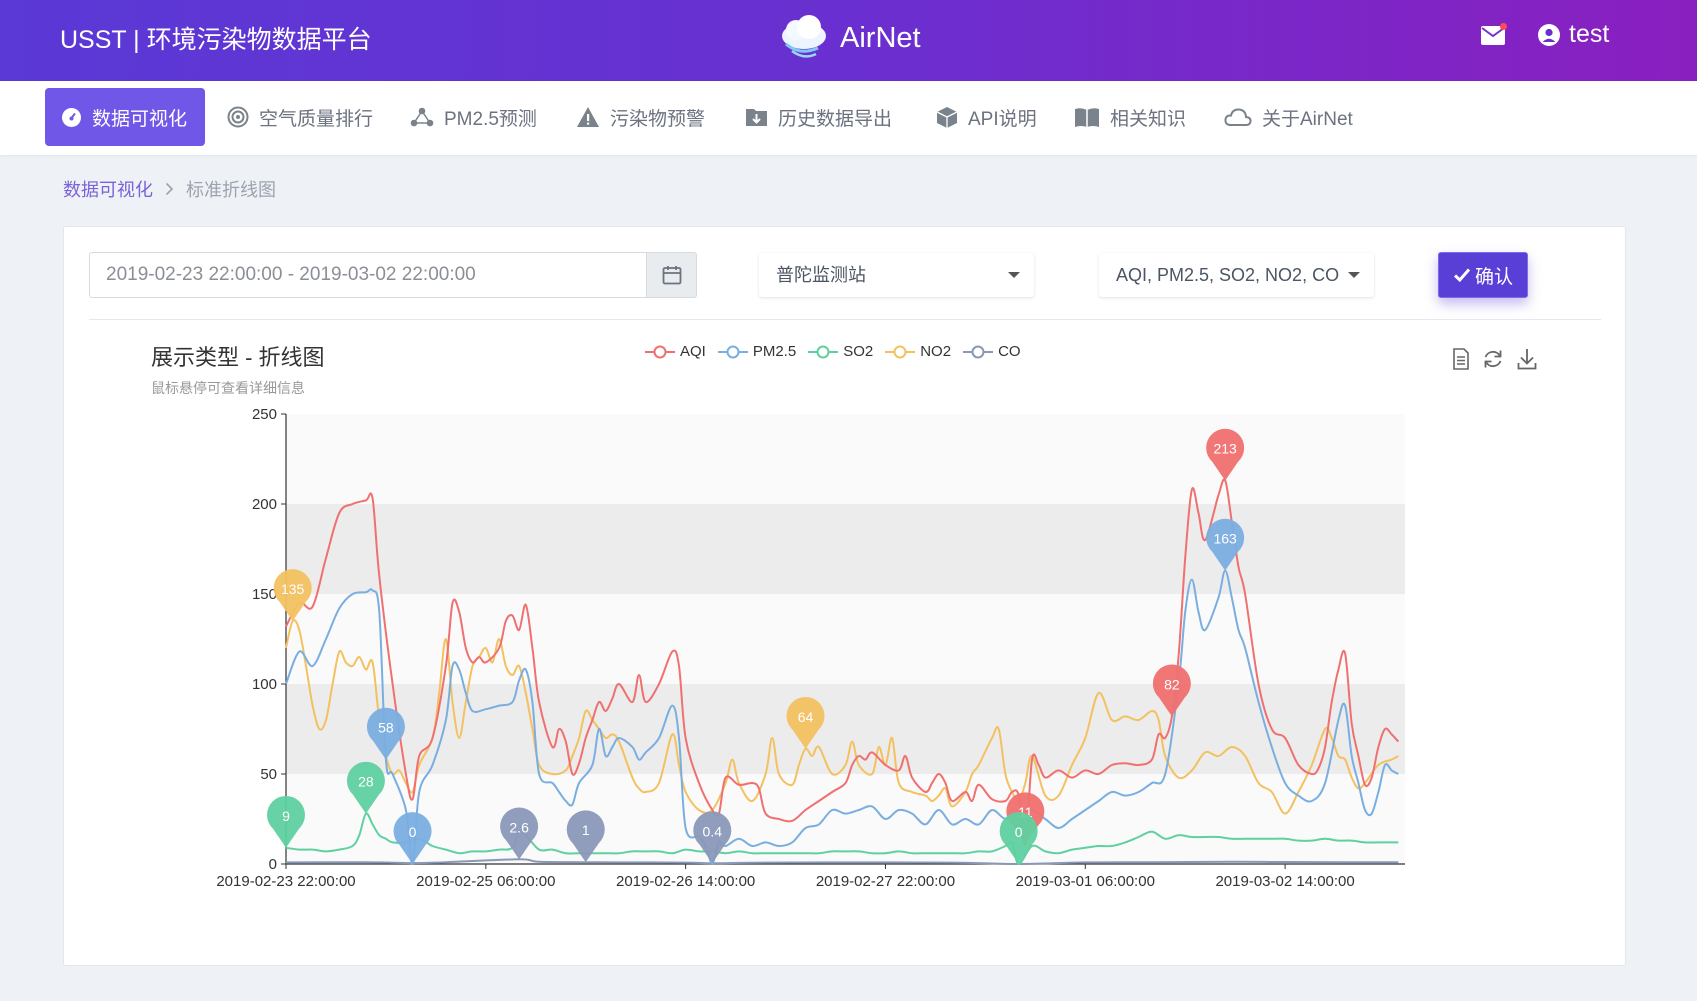 The width and height of the screenshot is (1697, 1001). Describe the element at coordinates (1493, 359) in the screenshot. I see `refresh-icon` at that location.